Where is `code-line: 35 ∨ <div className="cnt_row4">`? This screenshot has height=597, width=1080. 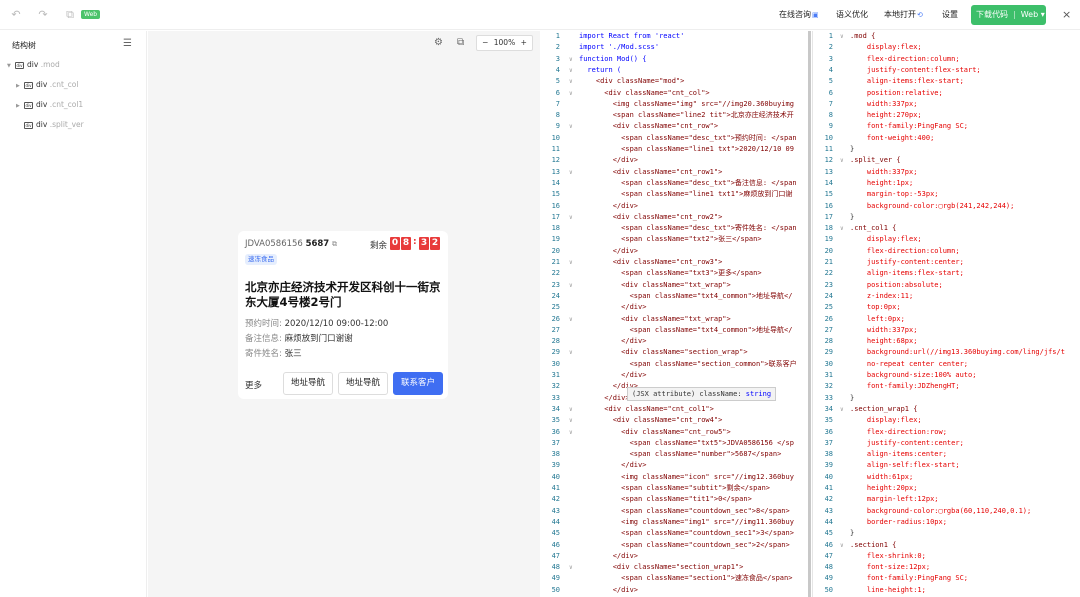
code-line: 35 ∨ <div className="cnt_row4"> is located at coordinates (675, 420).